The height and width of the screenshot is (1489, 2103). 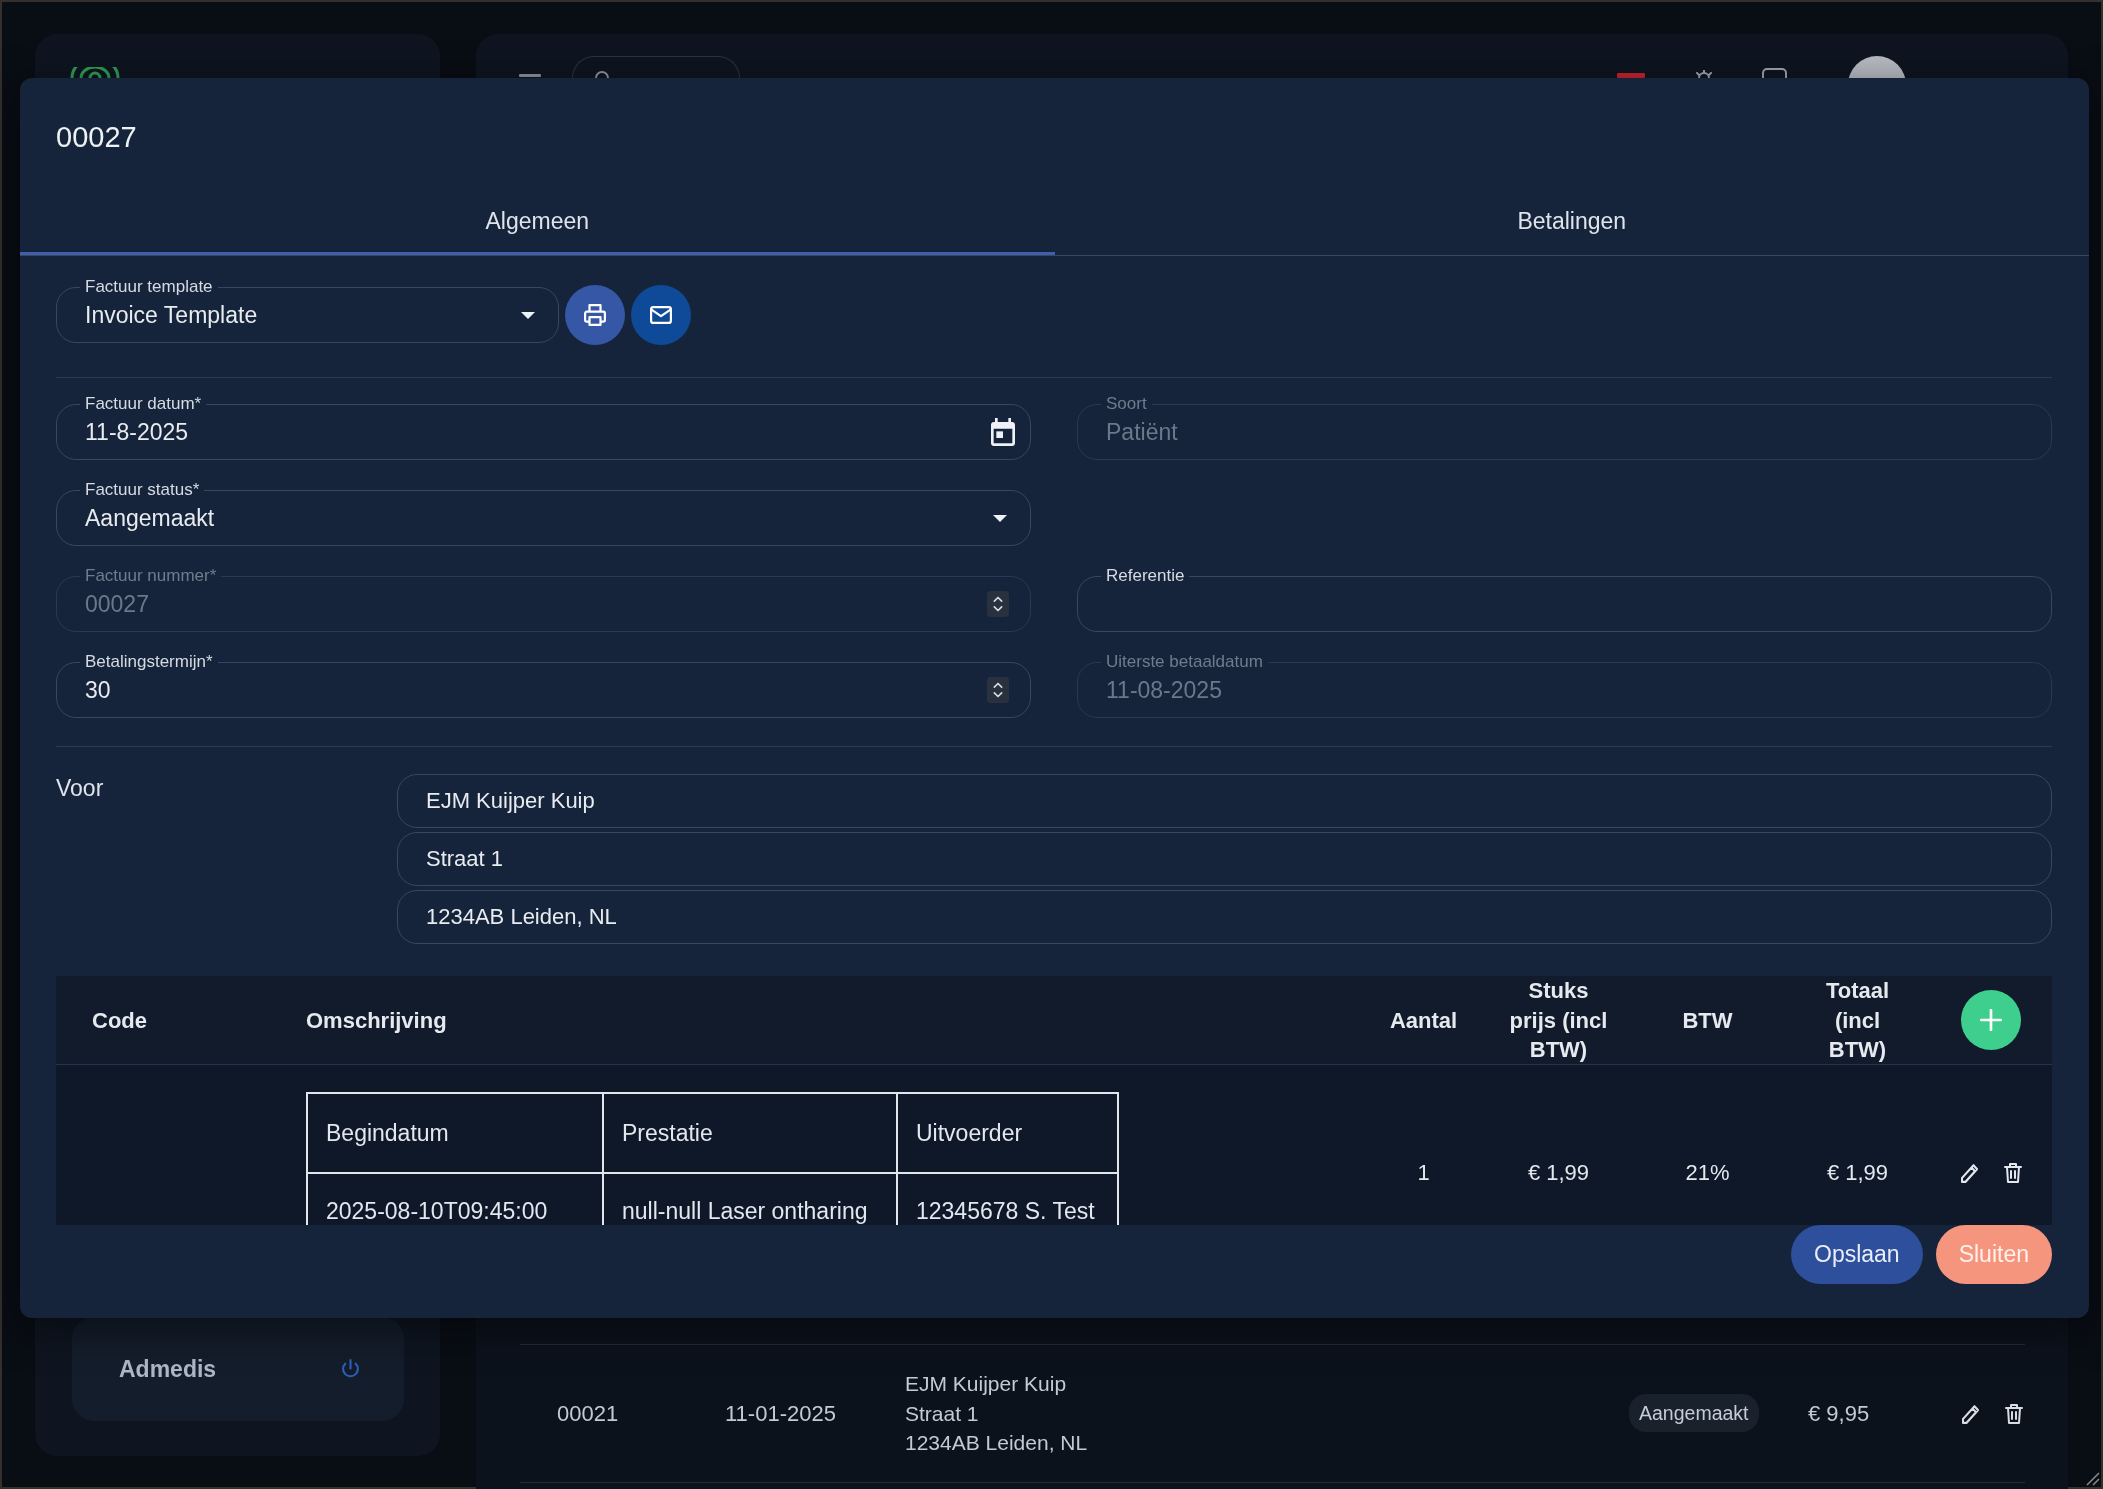 I want to click on status-badge: Aangemaakt, so click(x=1694, y=1413).